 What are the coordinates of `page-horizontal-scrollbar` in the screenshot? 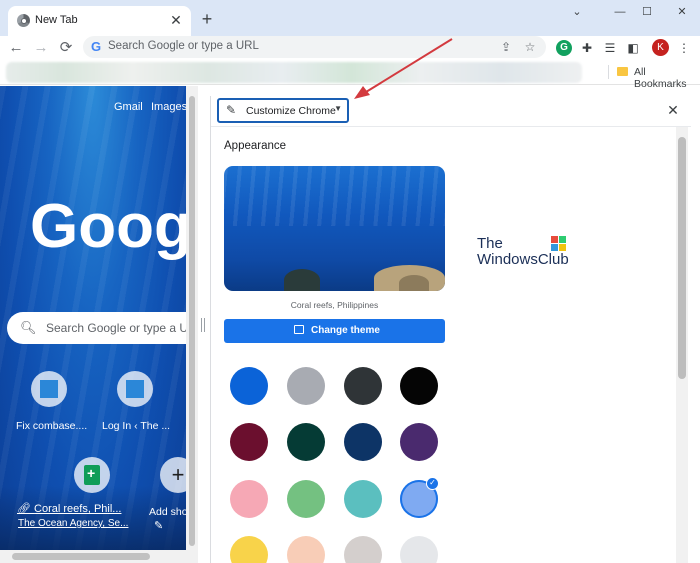 It's located at (99, 556).